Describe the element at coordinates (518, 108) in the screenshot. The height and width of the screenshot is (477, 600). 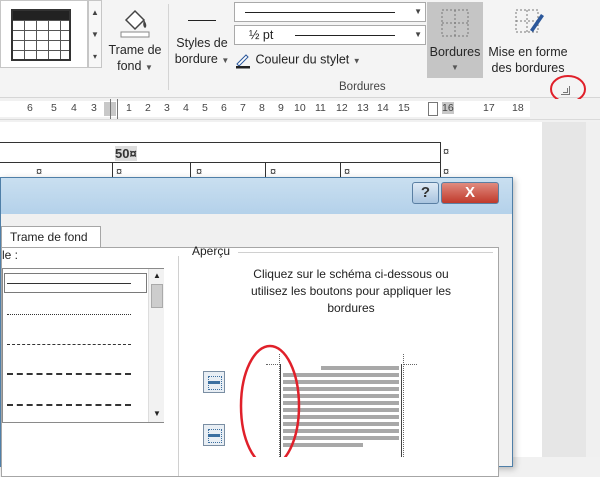
I see `ruler-label: 18` at that location.